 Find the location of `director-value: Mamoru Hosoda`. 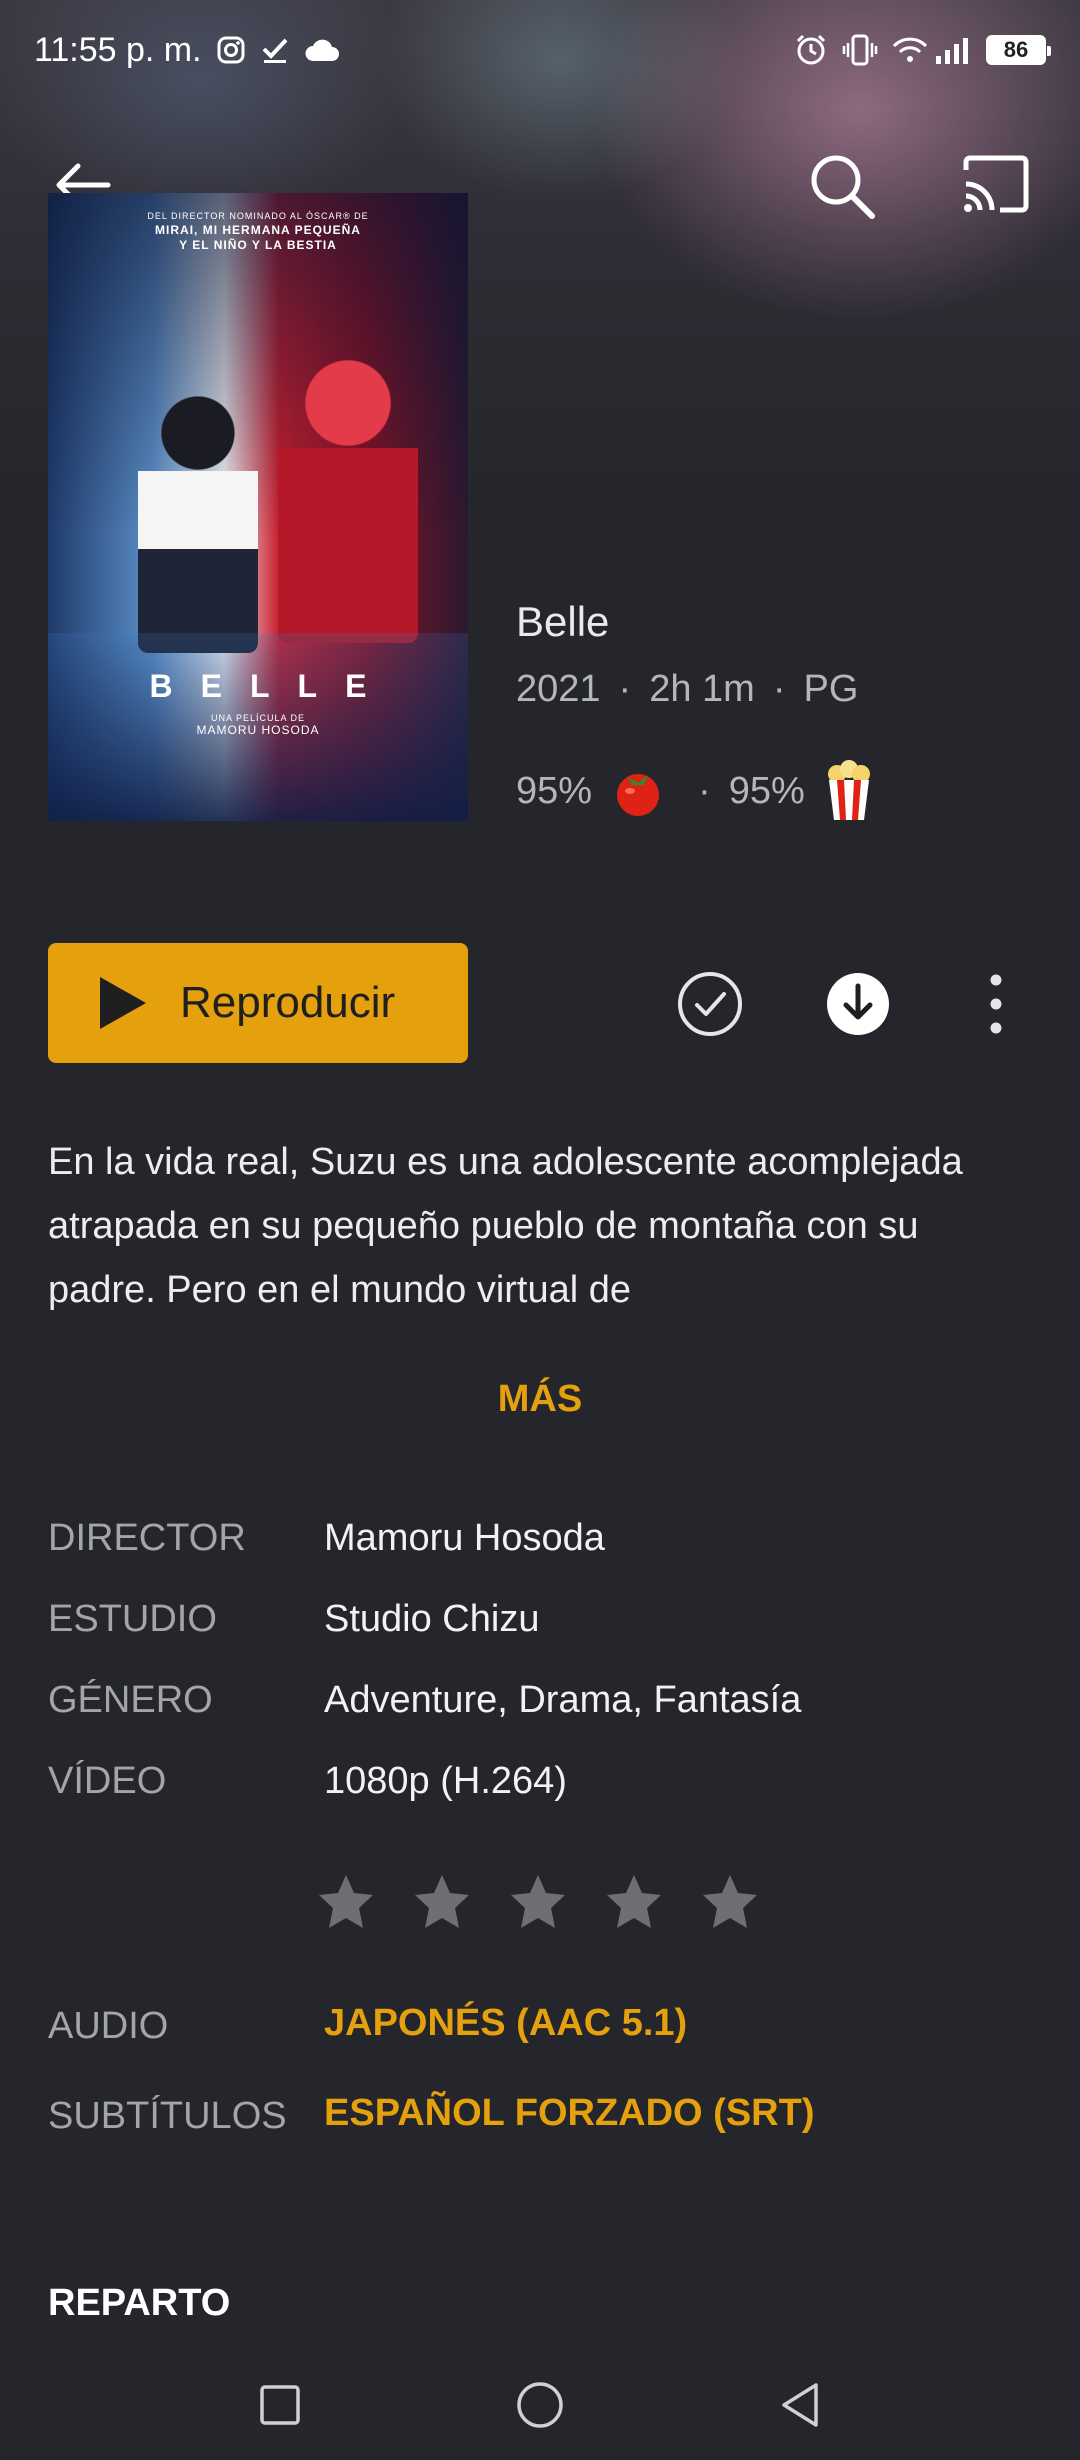

director-value: Mamoru Hosoda is located at coordinates (464, 1538).